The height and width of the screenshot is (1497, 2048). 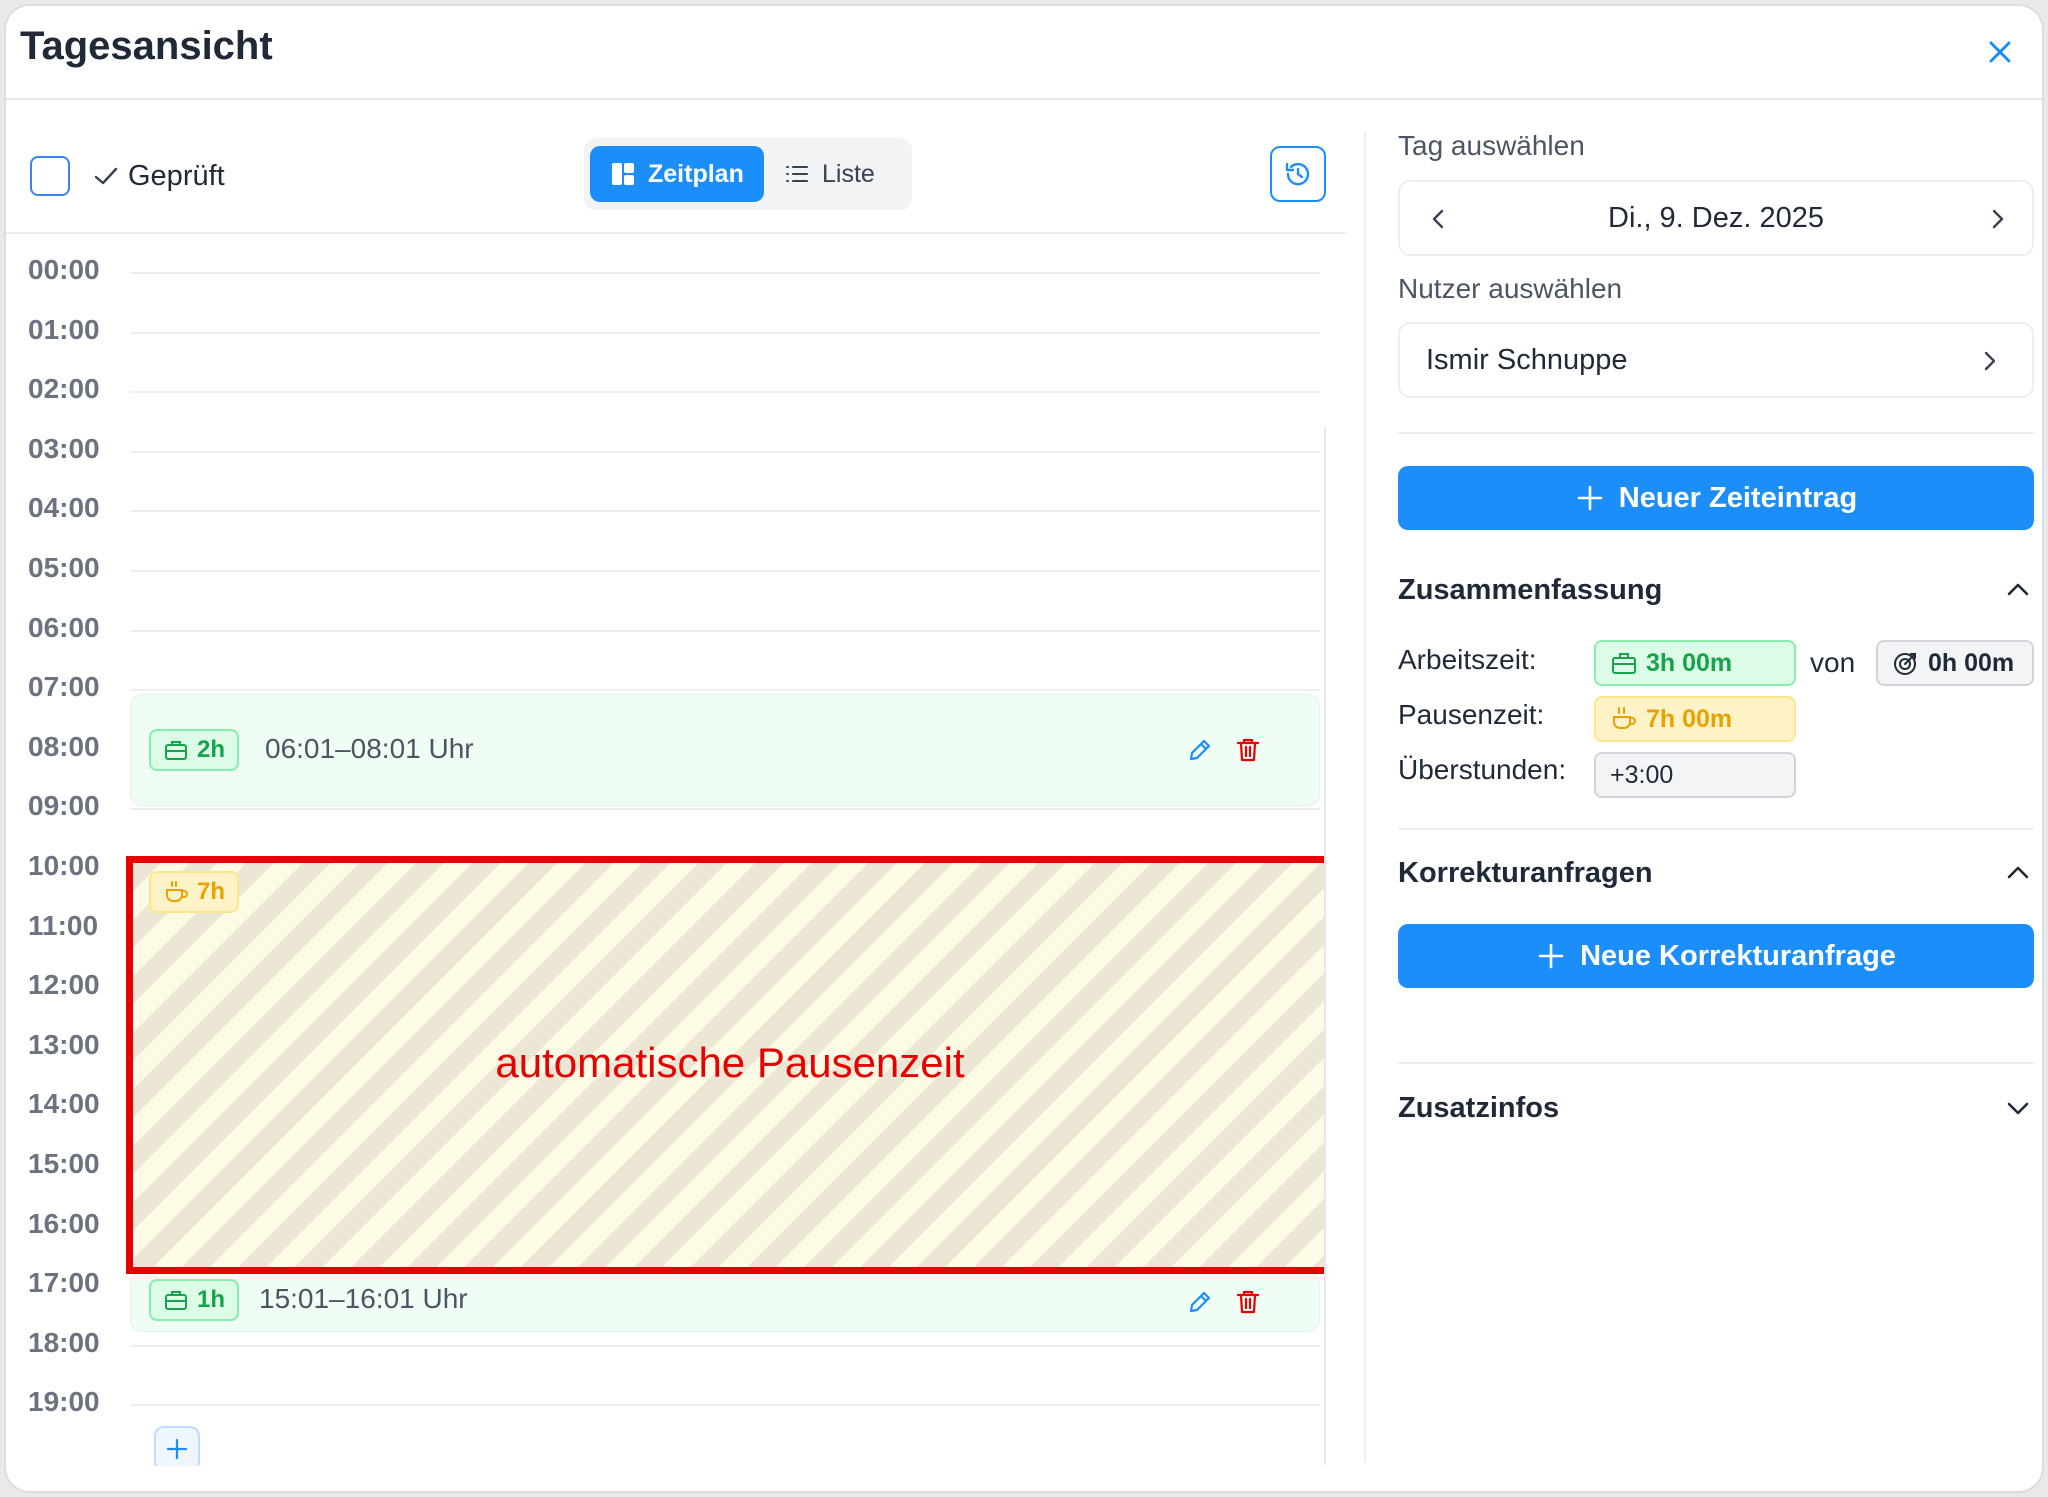 What do you see at coordinates (666, 1424) in the screenshot?
I see `hour-row: 19:00` at bounding box center [666, 1424].